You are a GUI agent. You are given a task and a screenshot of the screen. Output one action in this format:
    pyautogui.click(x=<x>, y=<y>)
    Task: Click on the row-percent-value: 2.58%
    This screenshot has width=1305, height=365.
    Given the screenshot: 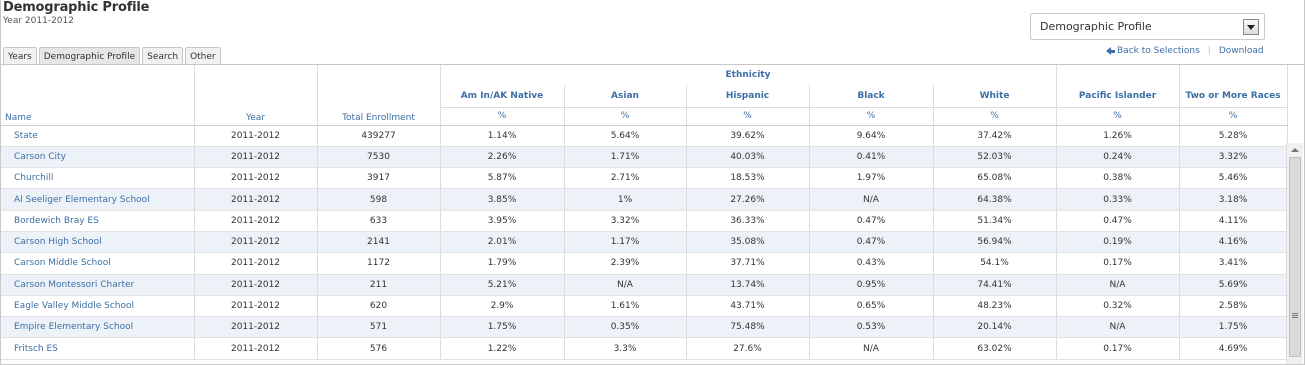 What is the action you would take?
    pyautogui.click(x=1233, y=306)
    